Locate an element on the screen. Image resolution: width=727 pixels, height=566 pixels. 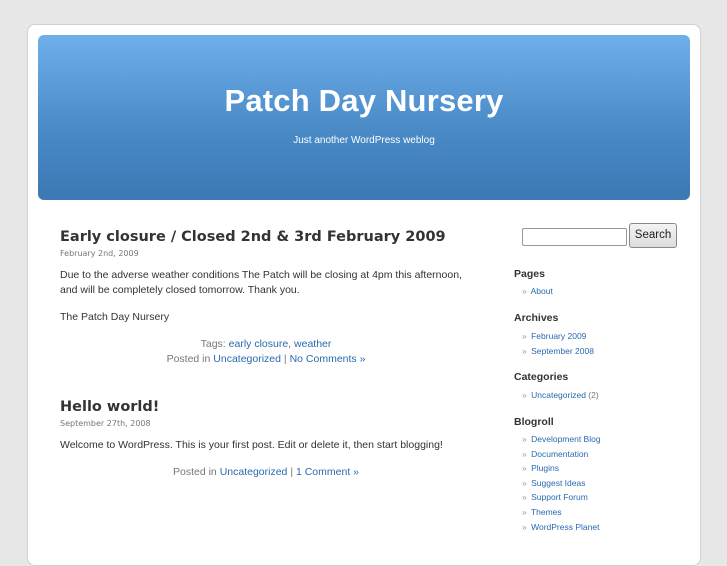
widget-title-blogroll: Blogroll is located at coordinates (534, 422).